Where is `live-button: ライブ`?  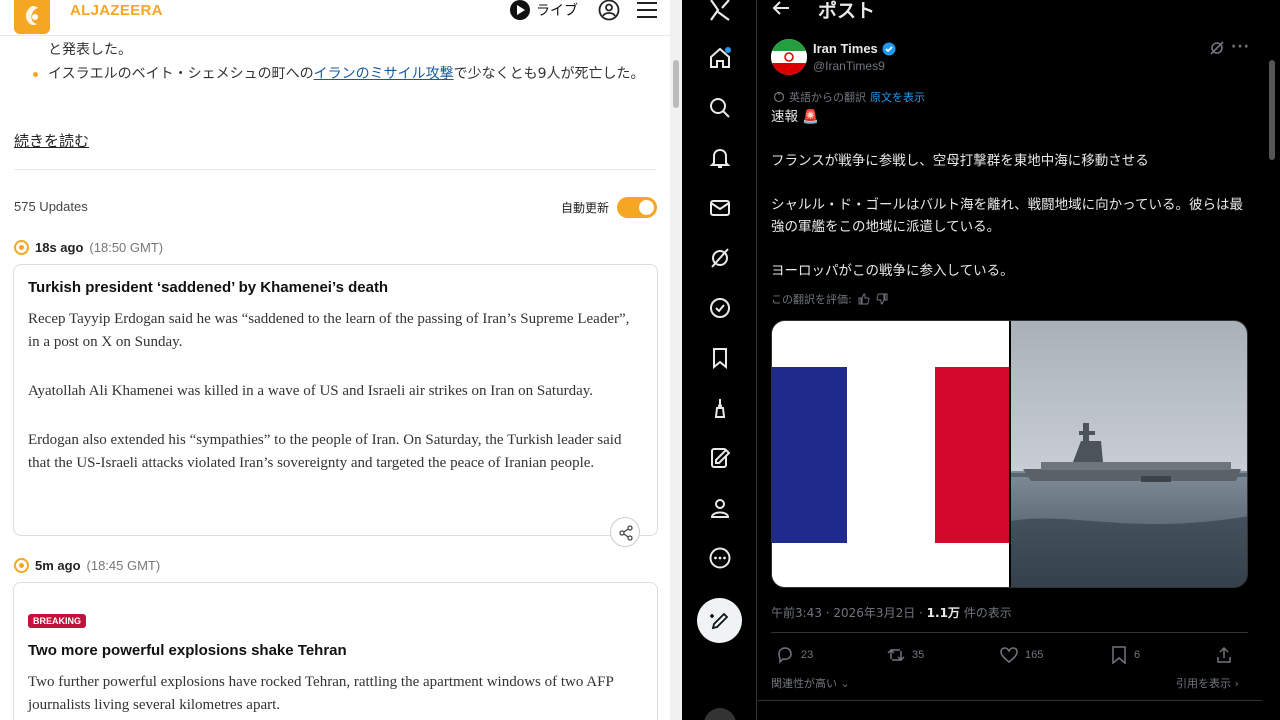 live-button: ライブ is located at coordinates (544, 10).